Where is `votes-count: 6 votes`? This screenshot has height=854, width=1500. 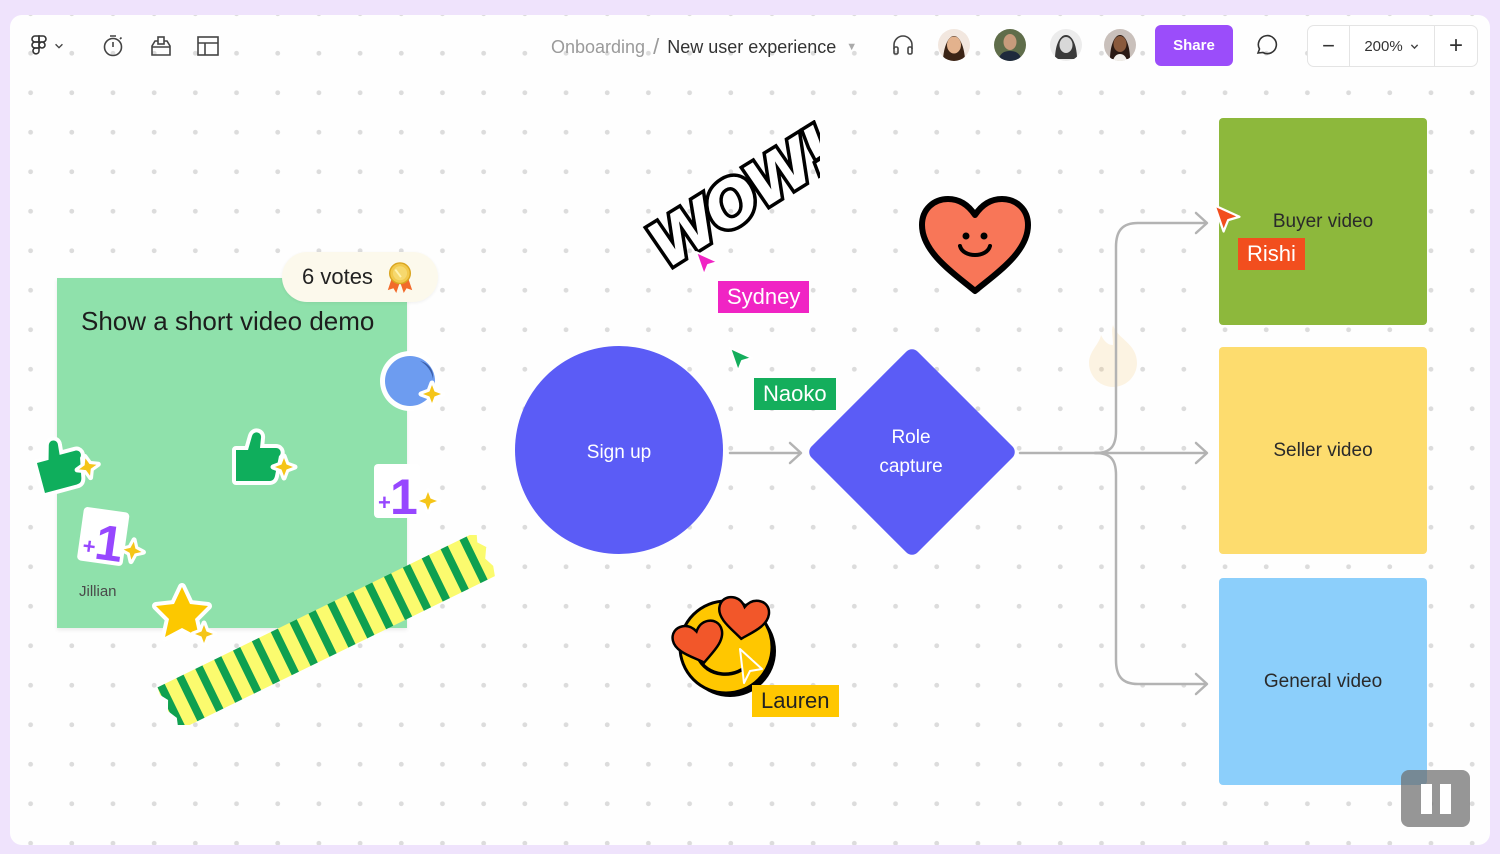
votes-count: 6 votes is located at coordinates (337, 276).